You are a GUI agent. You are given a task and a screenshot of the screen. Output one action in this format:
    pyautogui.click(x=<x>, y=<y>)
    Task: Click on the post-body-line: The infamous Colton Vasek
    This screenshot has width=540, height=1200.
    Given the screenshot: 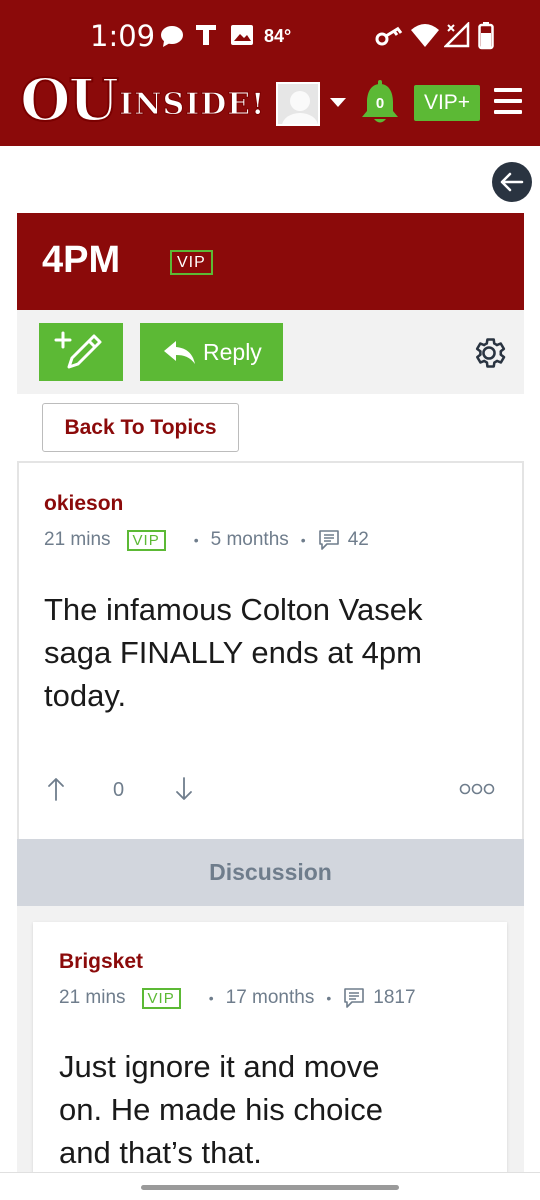 What is the action you would take?
    pyautogui.click(x=233, y=609)
    